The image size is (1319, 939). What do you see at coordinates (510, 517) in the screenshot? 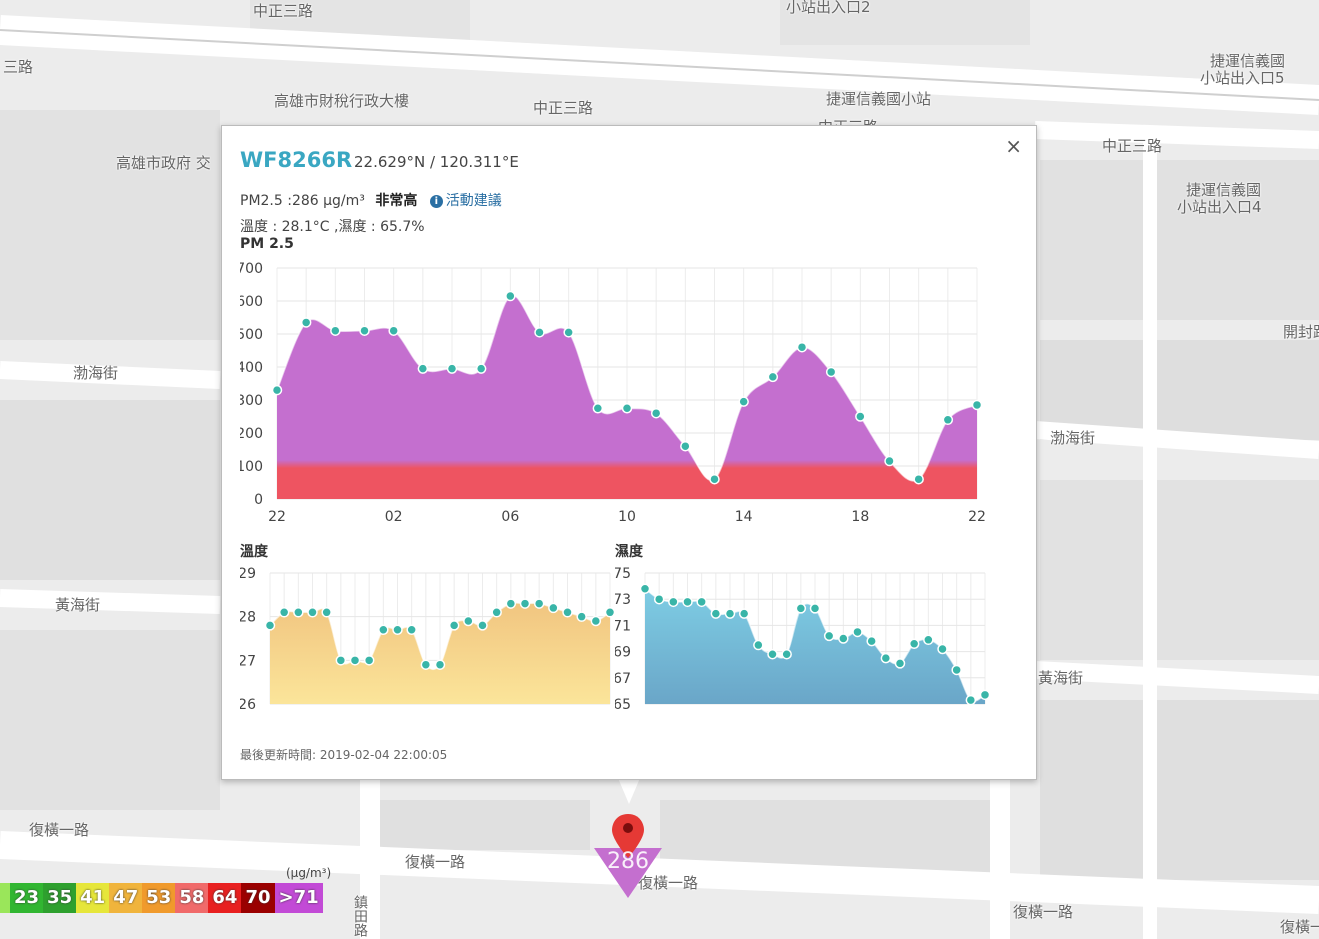
I see `x-tick-label: 06` at bounding box center [510, 517].